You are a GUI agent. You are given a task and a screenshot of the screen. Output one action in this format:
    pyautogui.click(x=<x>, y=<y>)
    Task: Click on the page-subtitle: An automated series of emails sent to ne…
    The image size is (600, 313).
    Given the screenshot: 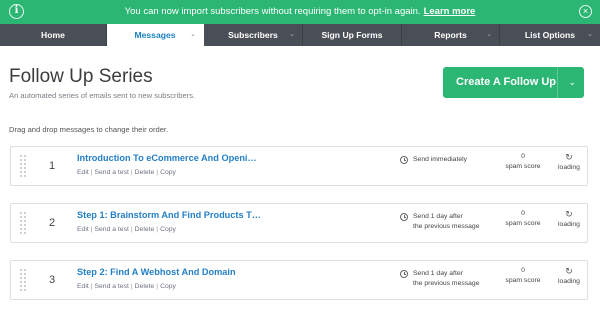 What is the action you would take?
    pyautogui.click(x=102, y=95)
    